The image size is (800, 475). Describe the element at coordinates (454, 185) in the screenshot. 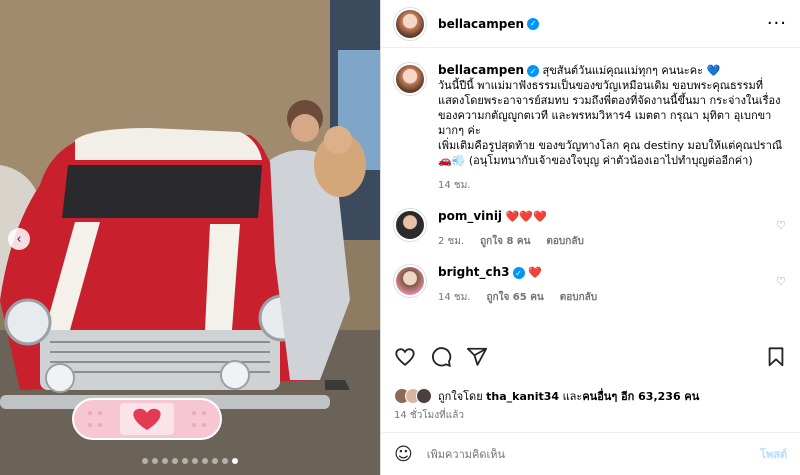

I see `caption-time: 14 ชม.` at that location.